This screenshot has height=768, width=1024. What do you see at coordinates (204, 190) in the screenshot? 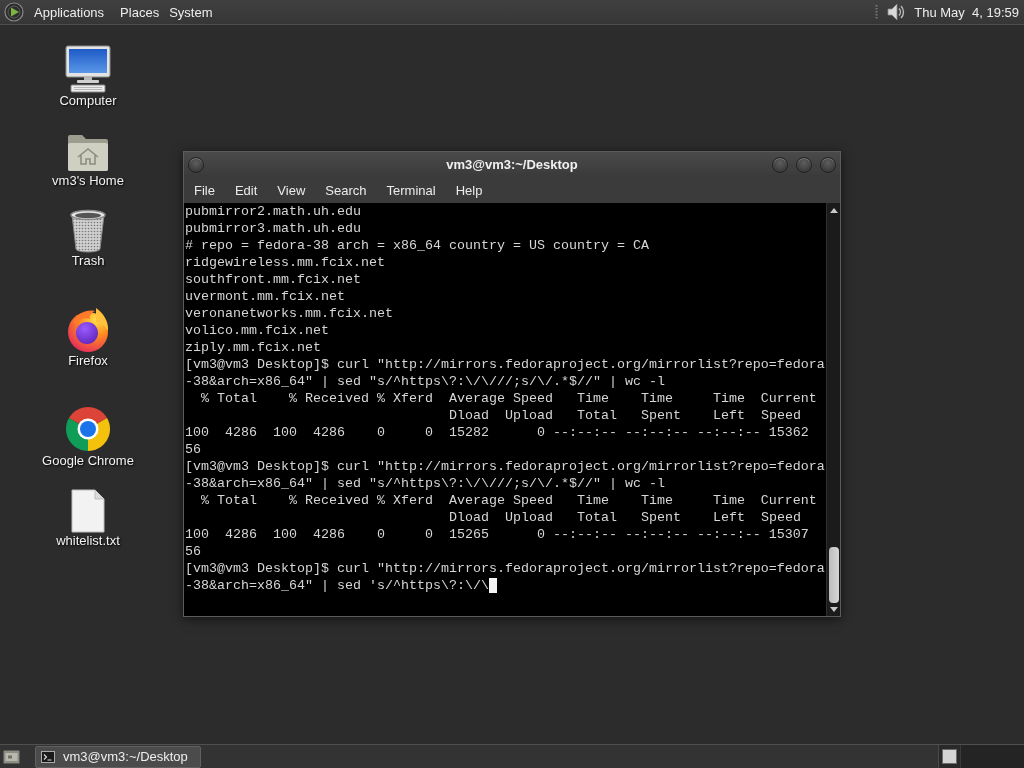
I see `menu-item: File` at bounding box center [204, 190].